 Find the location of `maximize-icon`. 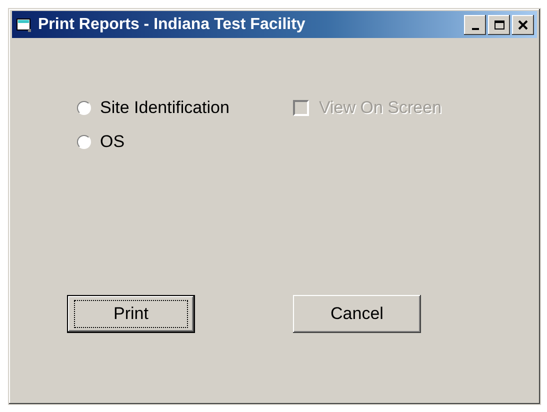

maximize-icon is located at coordinates (499, 25).